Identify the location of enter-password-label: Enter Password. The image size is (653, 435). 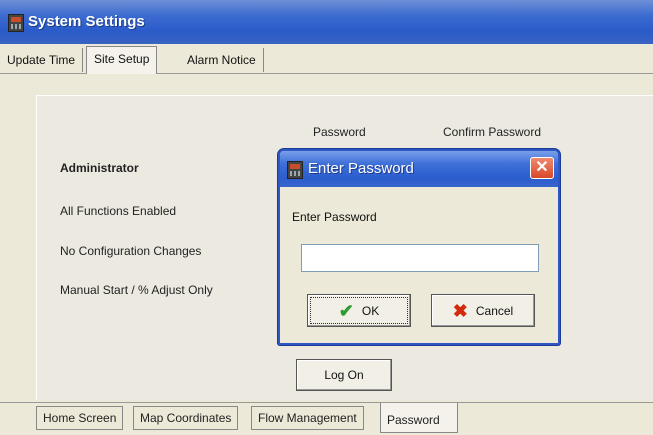
(334, 217).